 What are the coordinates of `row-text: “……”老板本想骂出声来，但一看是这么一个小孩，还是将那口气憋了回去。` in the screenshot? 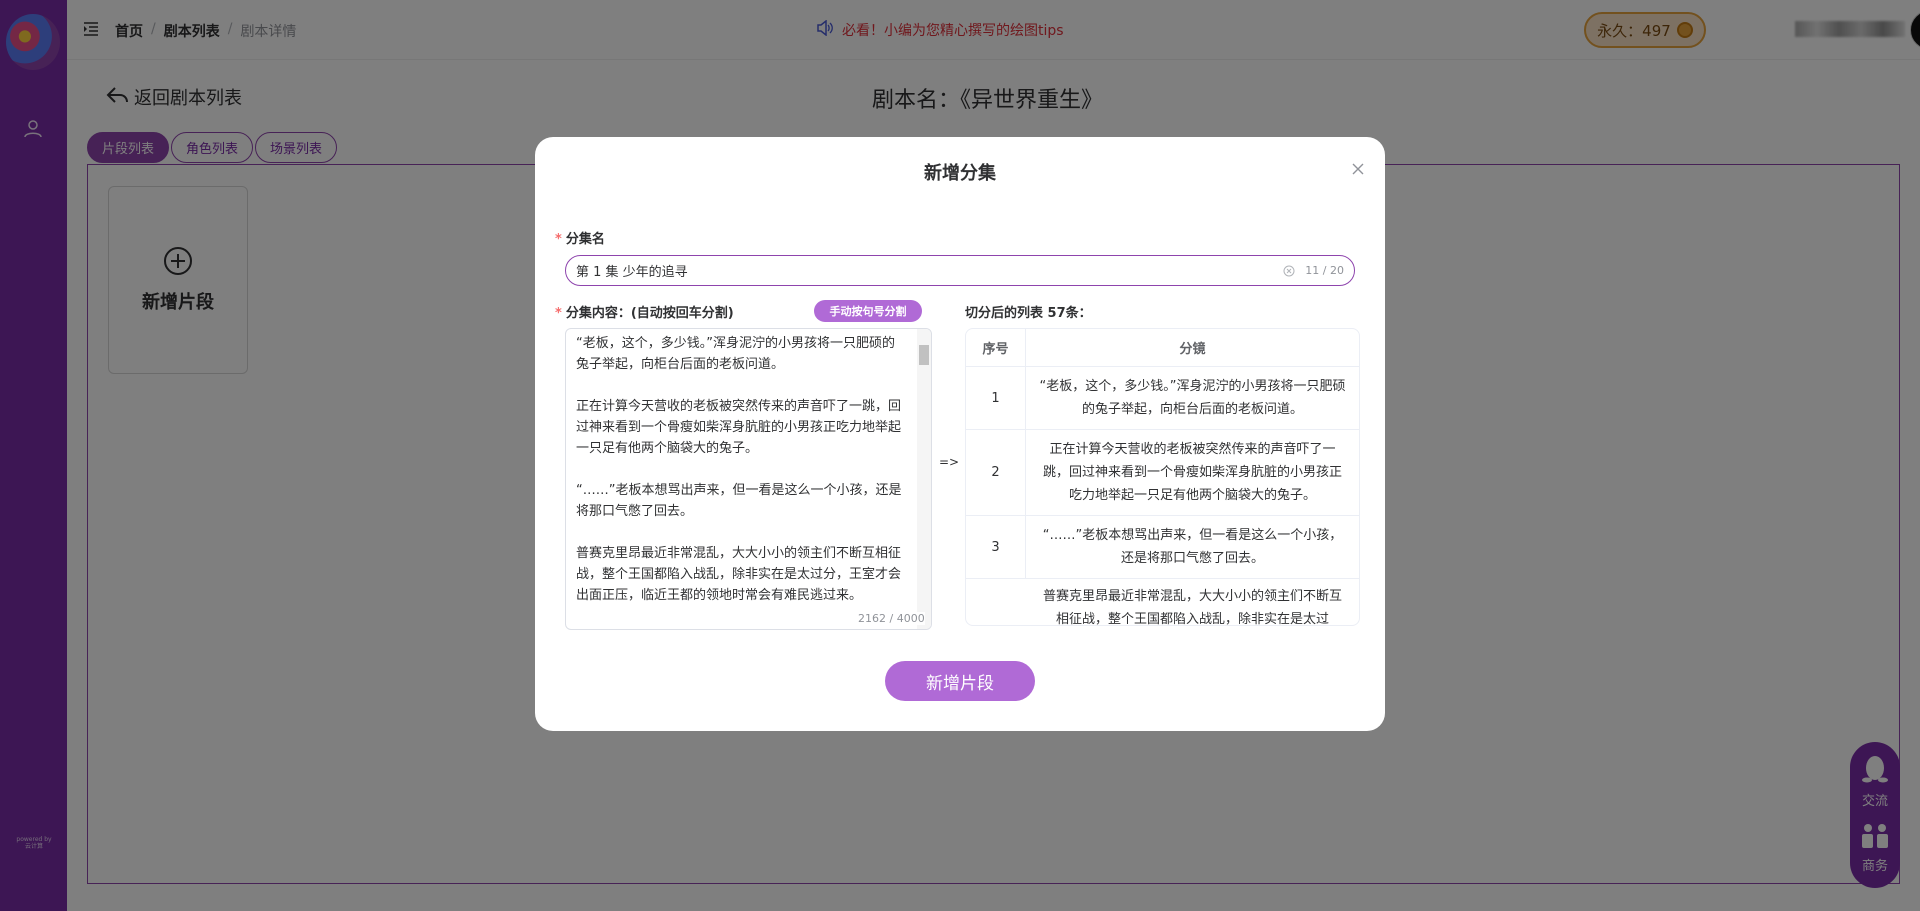 It's located at (1192, 547).